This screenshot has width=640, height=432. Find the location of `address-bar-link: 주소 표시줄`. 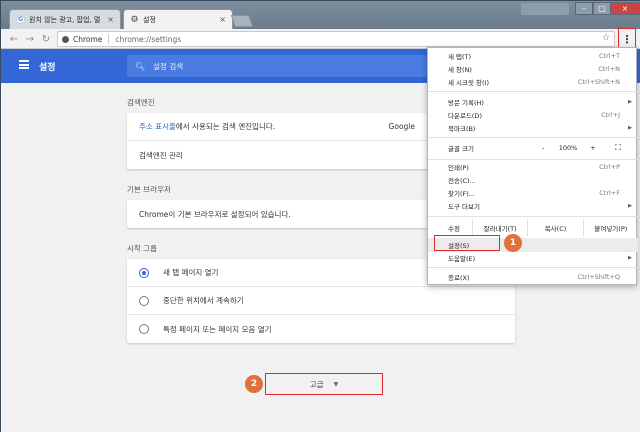

address-bar-link: 주소 표시줄 is located at coordinates (157, 126).